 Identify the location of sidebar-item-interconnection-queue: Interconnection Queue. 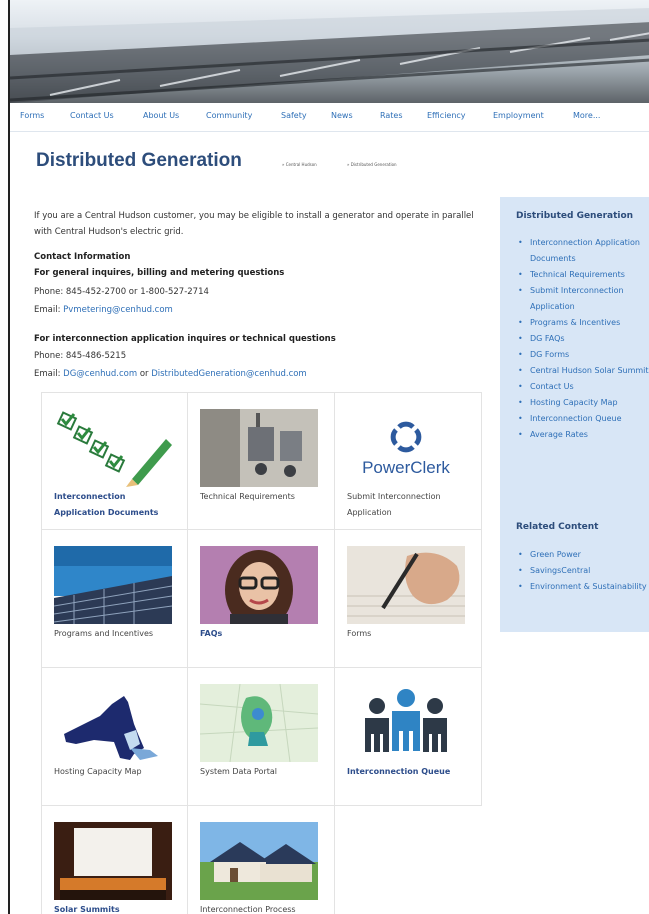
(583, 419).